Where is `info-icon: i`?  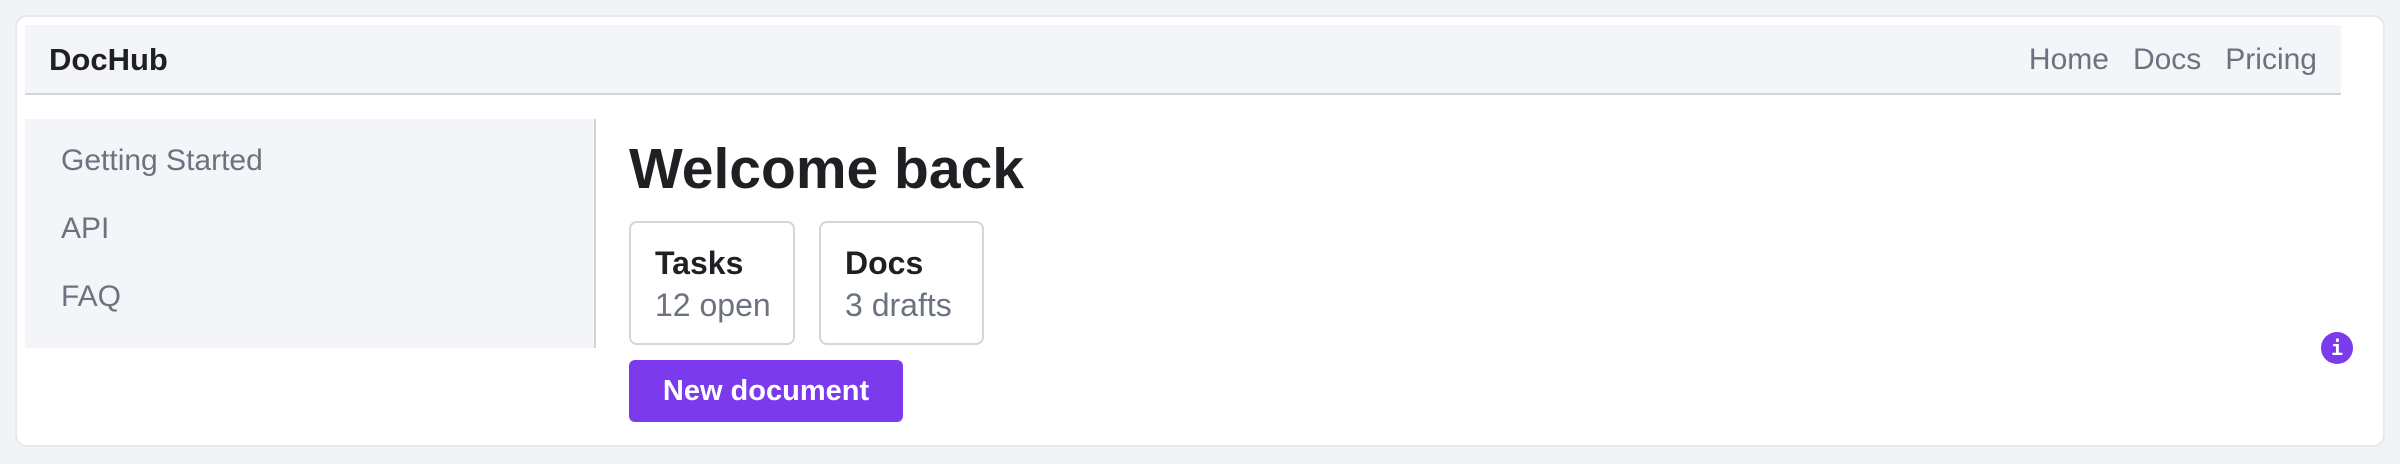
info-icon: i is located at coordinates (2337, 348).